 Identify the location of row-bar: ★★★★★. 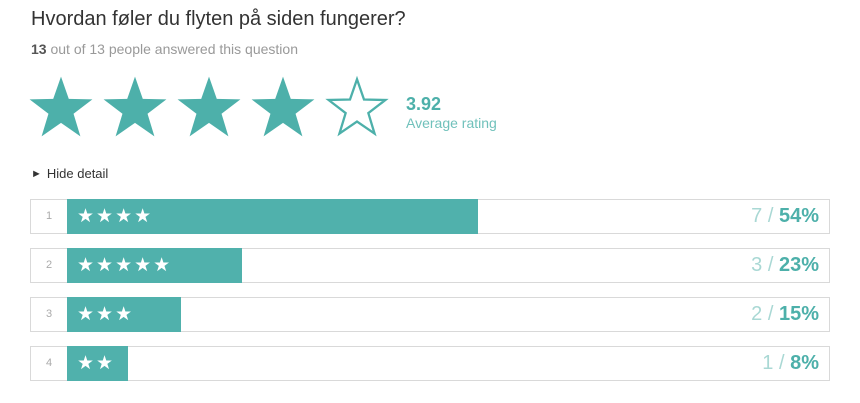
(154, 265).